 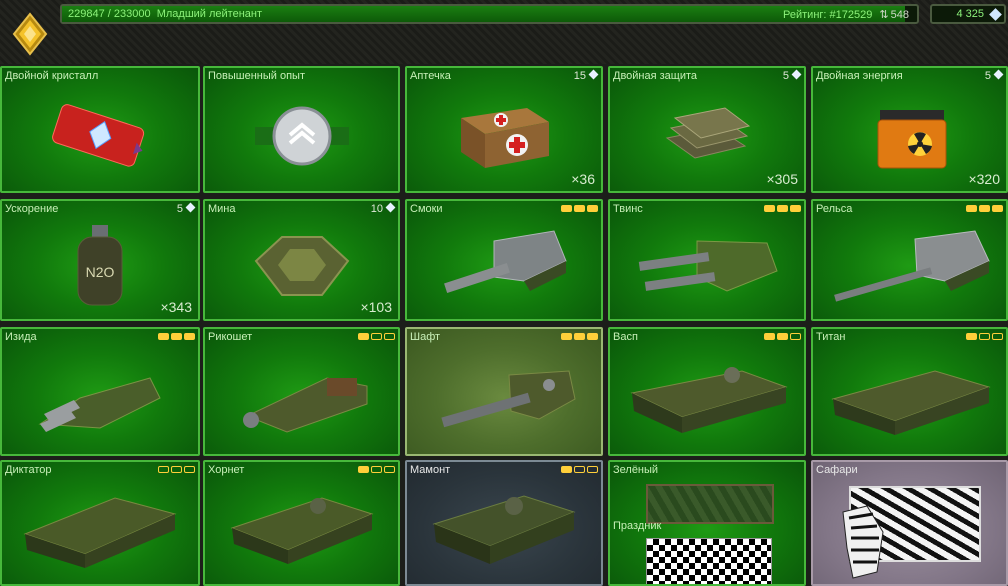 What do you see at coordinates (52, 76) in the screenshot?
I see `item-name: Двойной кристалл` at bounding box center [52, 76].